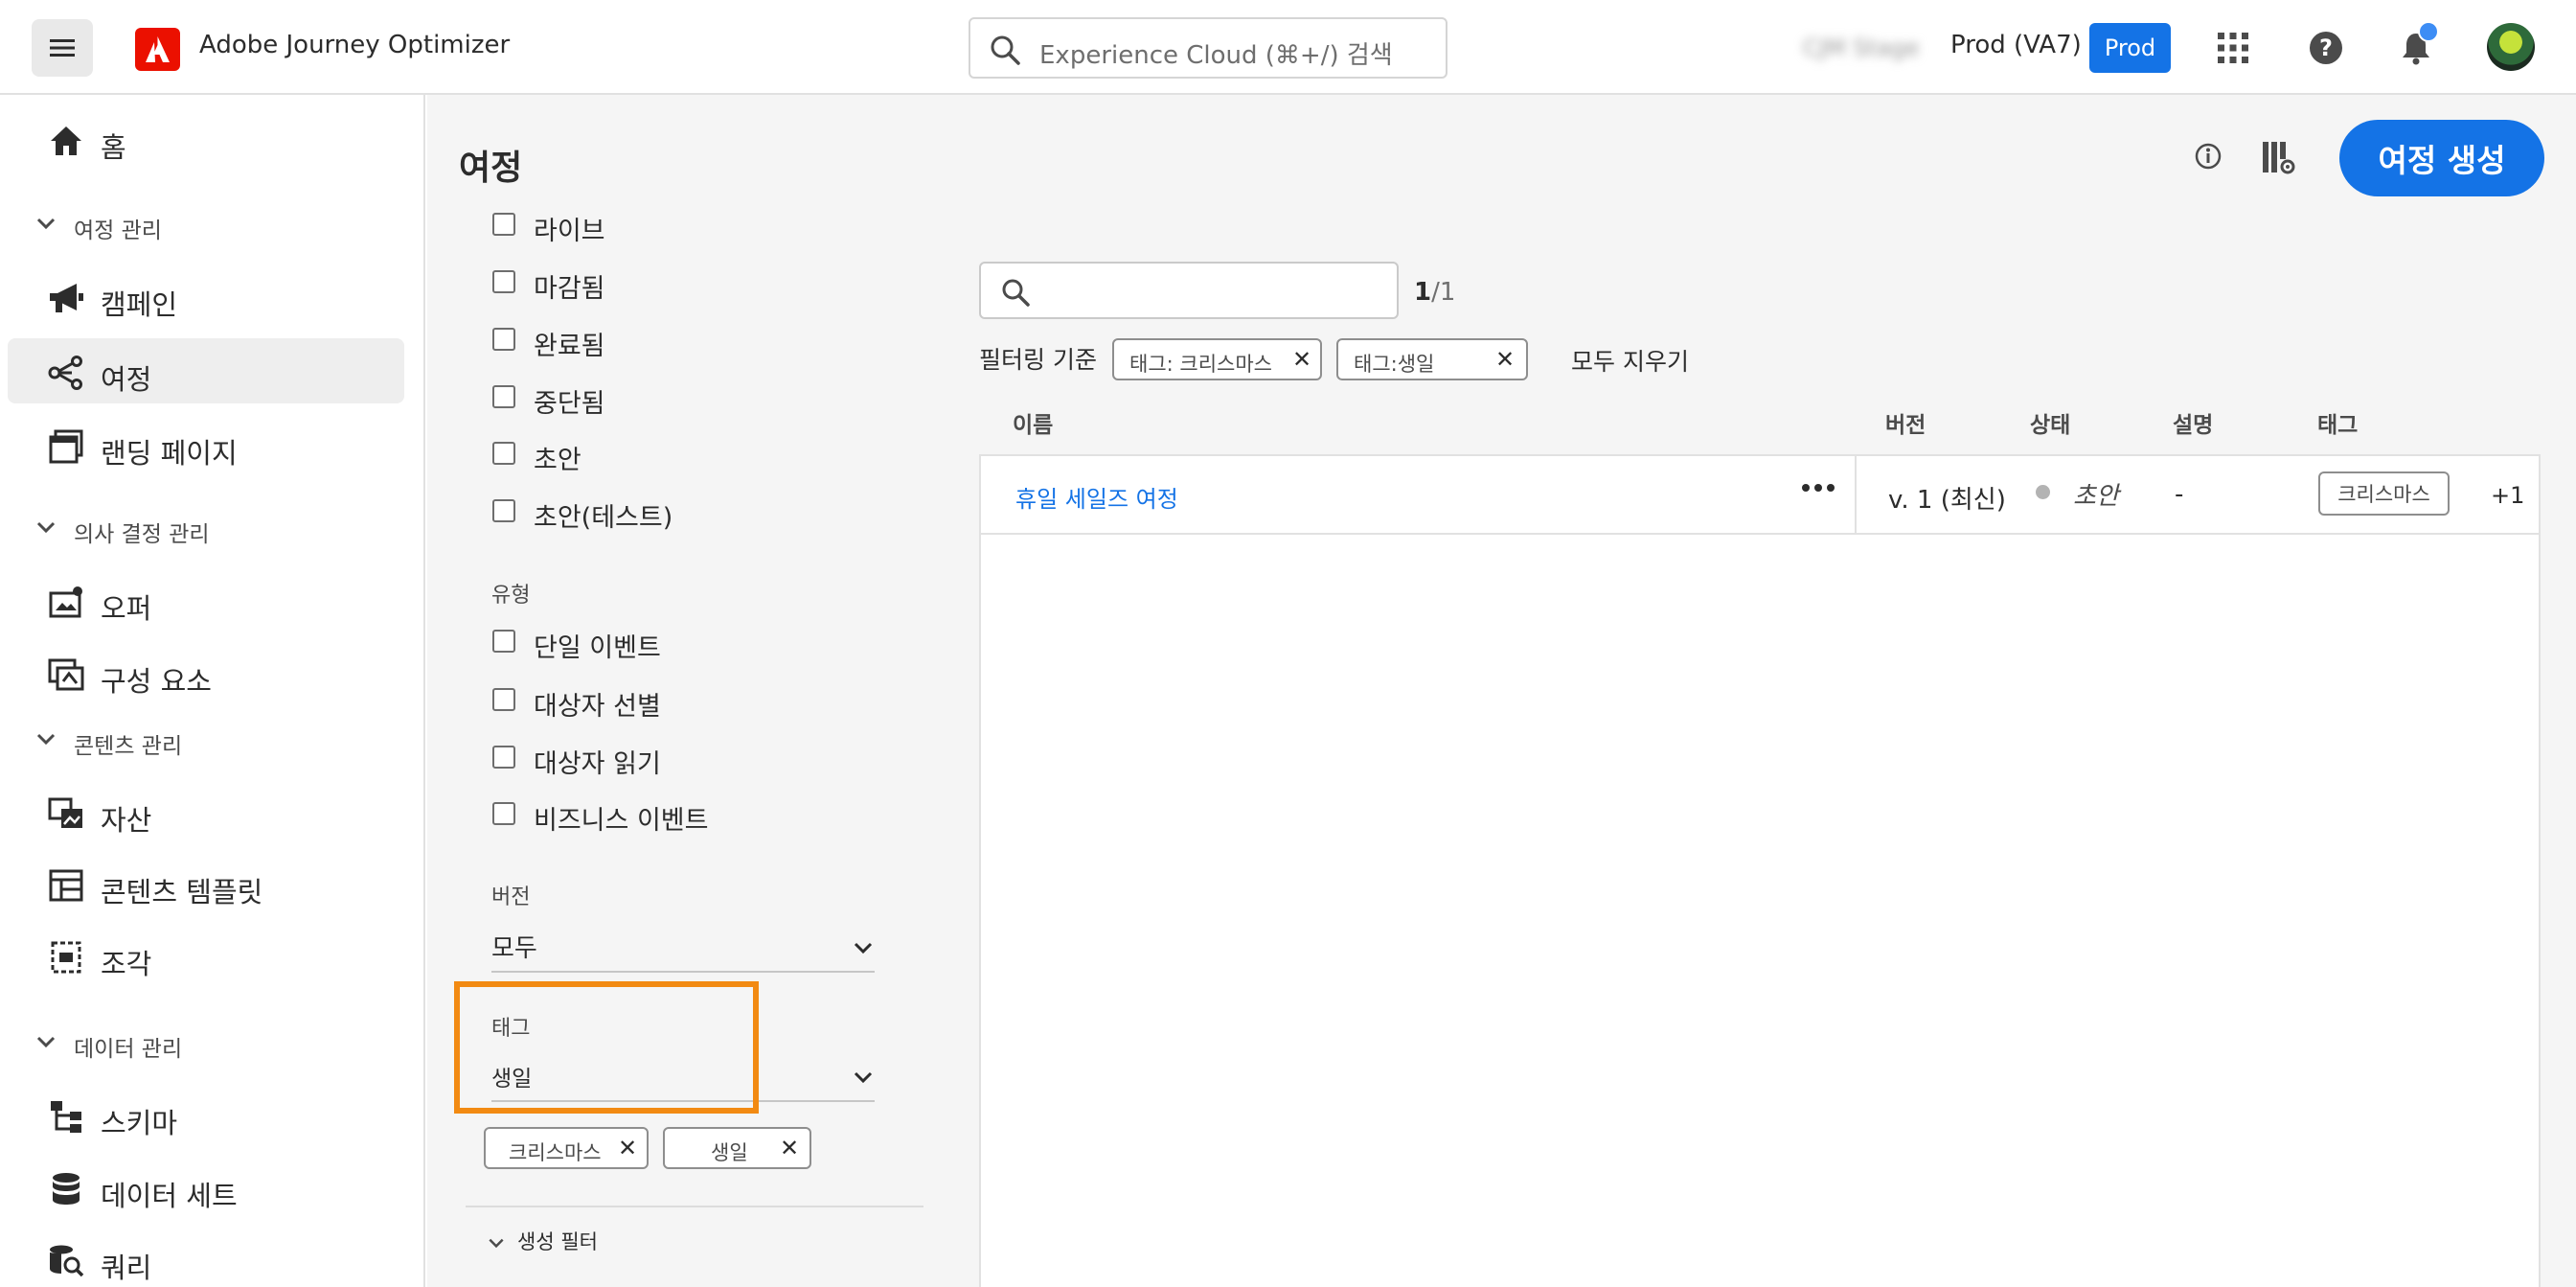 This screenshot has width=2576, height=1287. What do you see at coordinates (2050, 423) in the screenshot?
I see `column-header-status: 상태` at bounding box center [2050, 423].